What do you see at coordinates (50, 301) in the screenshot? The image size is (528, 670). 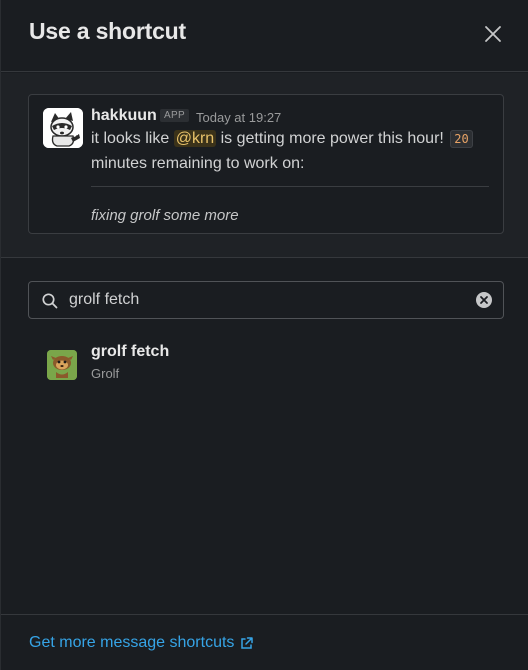 I see `search-icon` at bounding box center [50, 301].